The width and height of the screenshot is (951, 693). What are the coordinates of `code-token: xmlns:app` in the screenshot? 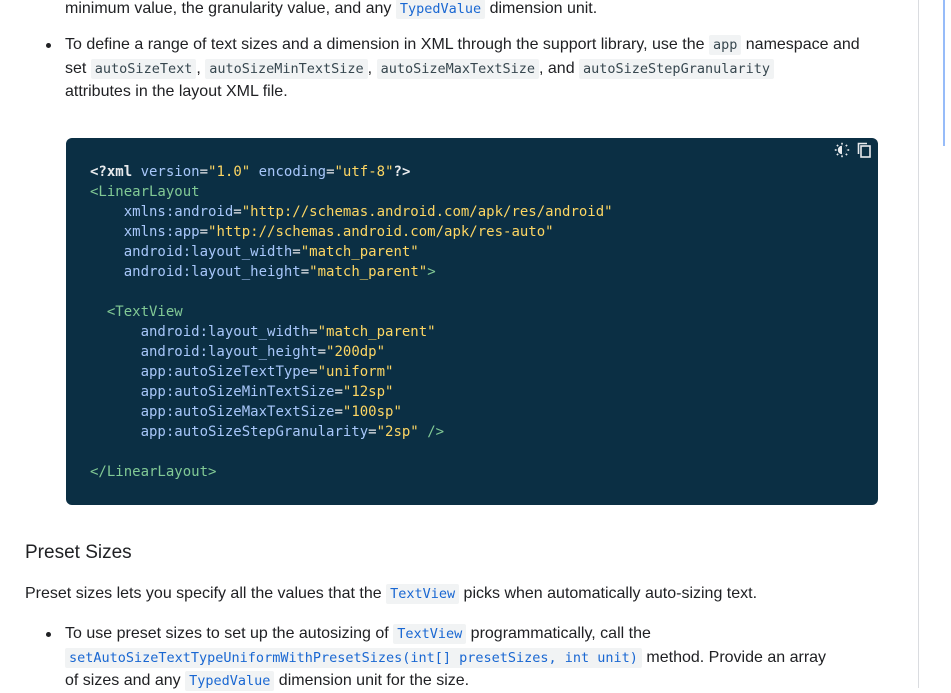 It's located at (161, 232).